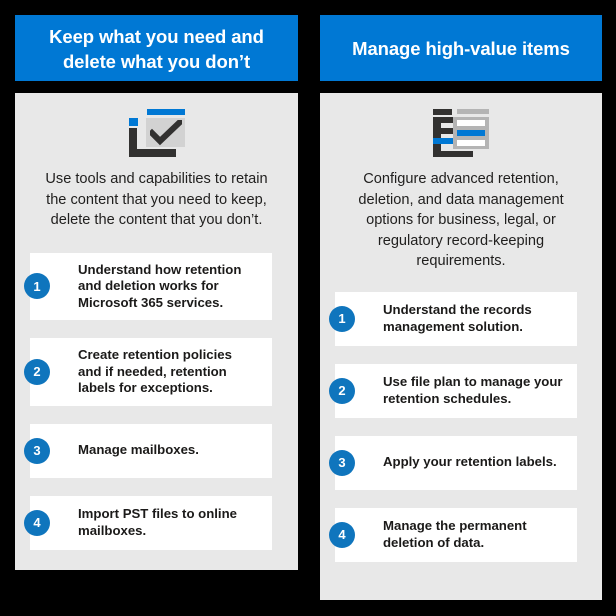  I want to click on records-management-icon, so click(461, 133).